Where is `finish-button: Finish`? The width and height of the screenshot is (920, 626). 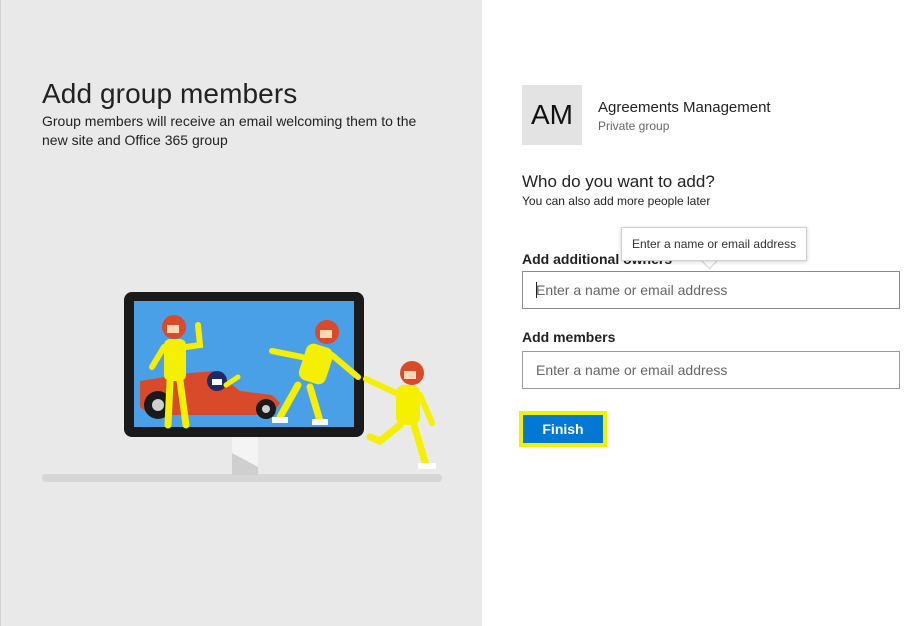
finish-button: Finish is located at coordinates (563, 429).